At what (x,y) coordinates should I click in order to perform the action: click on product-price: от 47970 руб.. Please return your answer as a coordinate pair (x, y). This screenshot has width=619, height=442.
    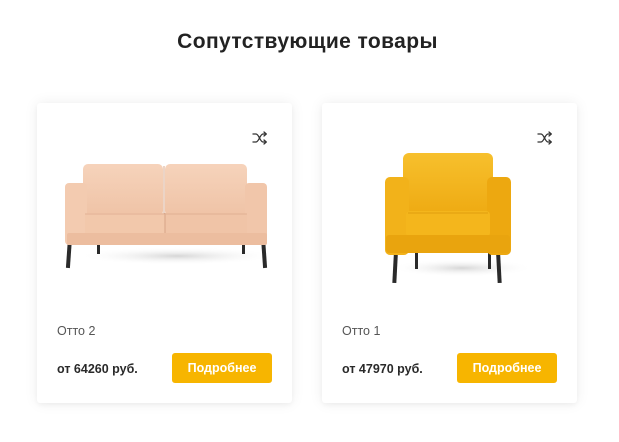
    Looking at the image, I should click on (382, 369).